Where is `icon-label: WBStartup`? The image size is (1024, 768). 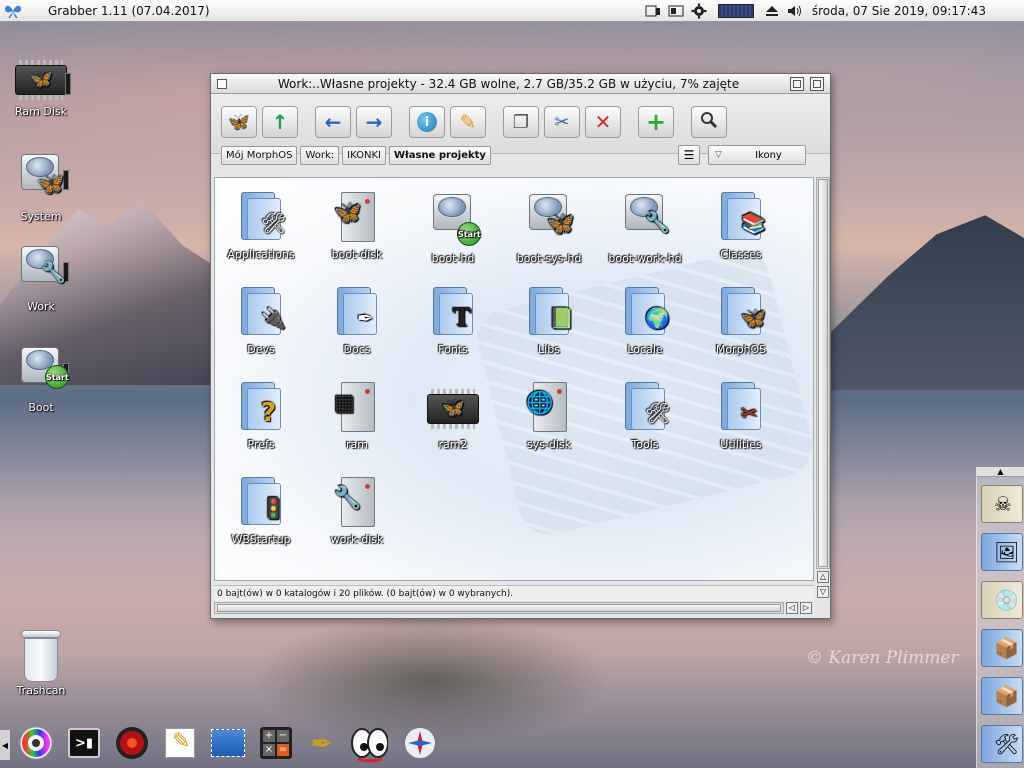 icon-label: WBStartup is located at coordinates (261, 539).